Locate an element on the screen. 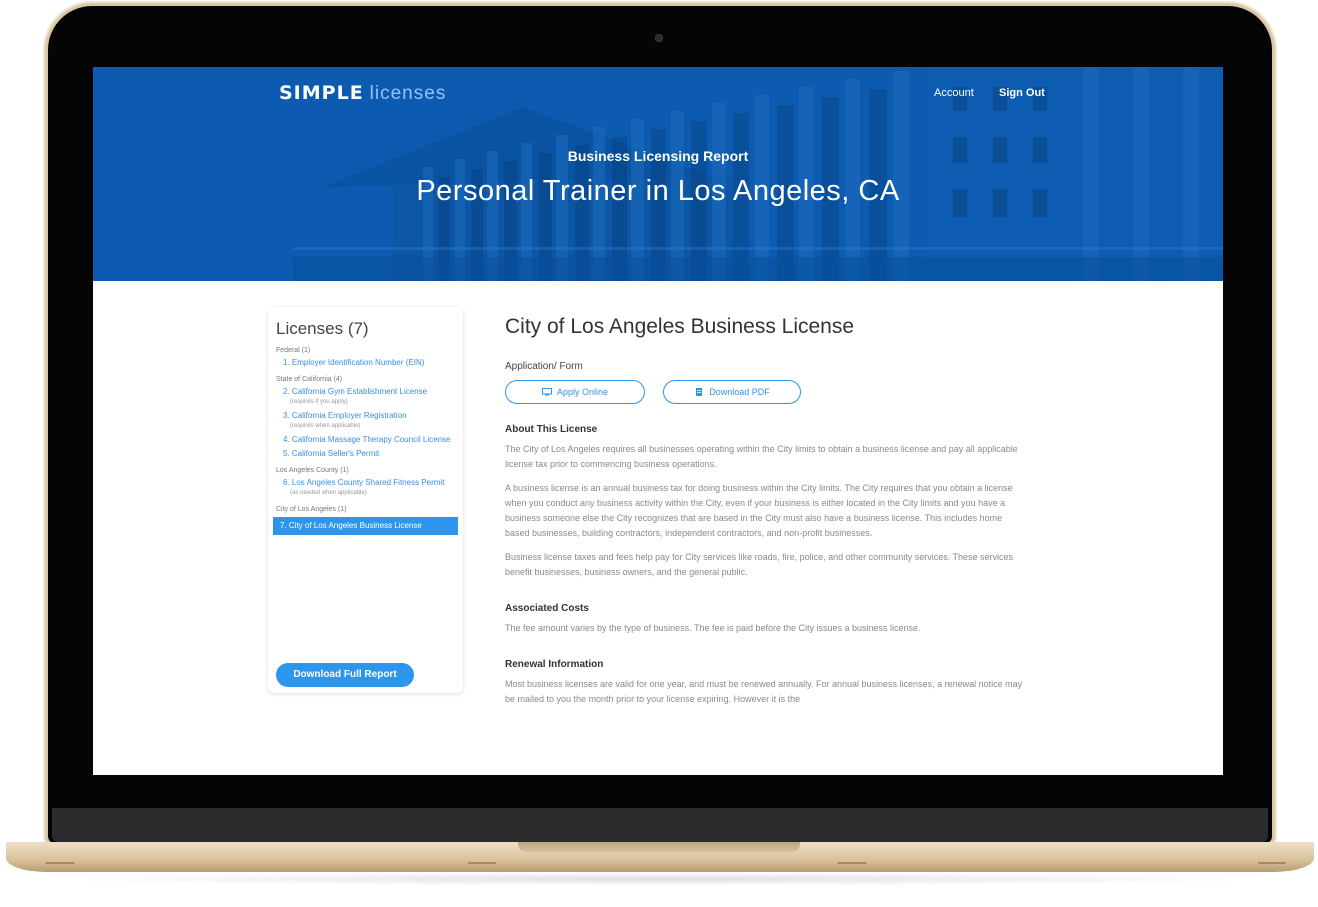 Image resolution: width=1318 pixels, height=907 pixels. sidebar-item-label: 7. City of Los Angeles Business License is located at coordinates (351, 525).